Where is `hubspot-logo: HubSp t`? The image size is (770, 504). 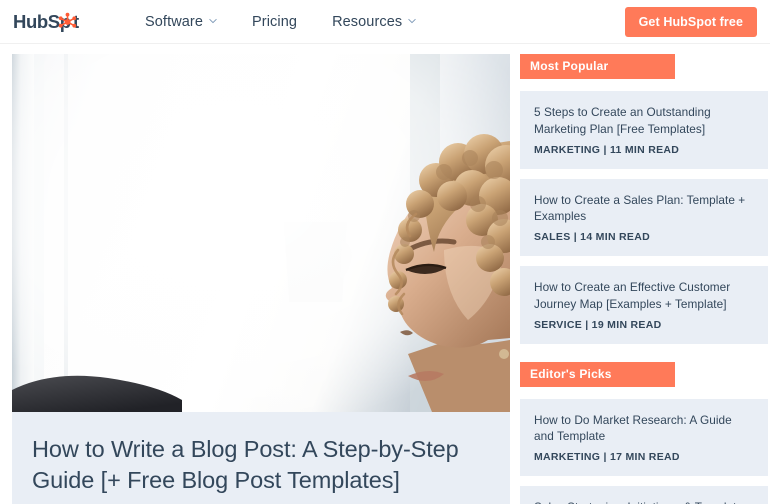
hubspot-logo: HubSp t is located at coordinates (55, 22).